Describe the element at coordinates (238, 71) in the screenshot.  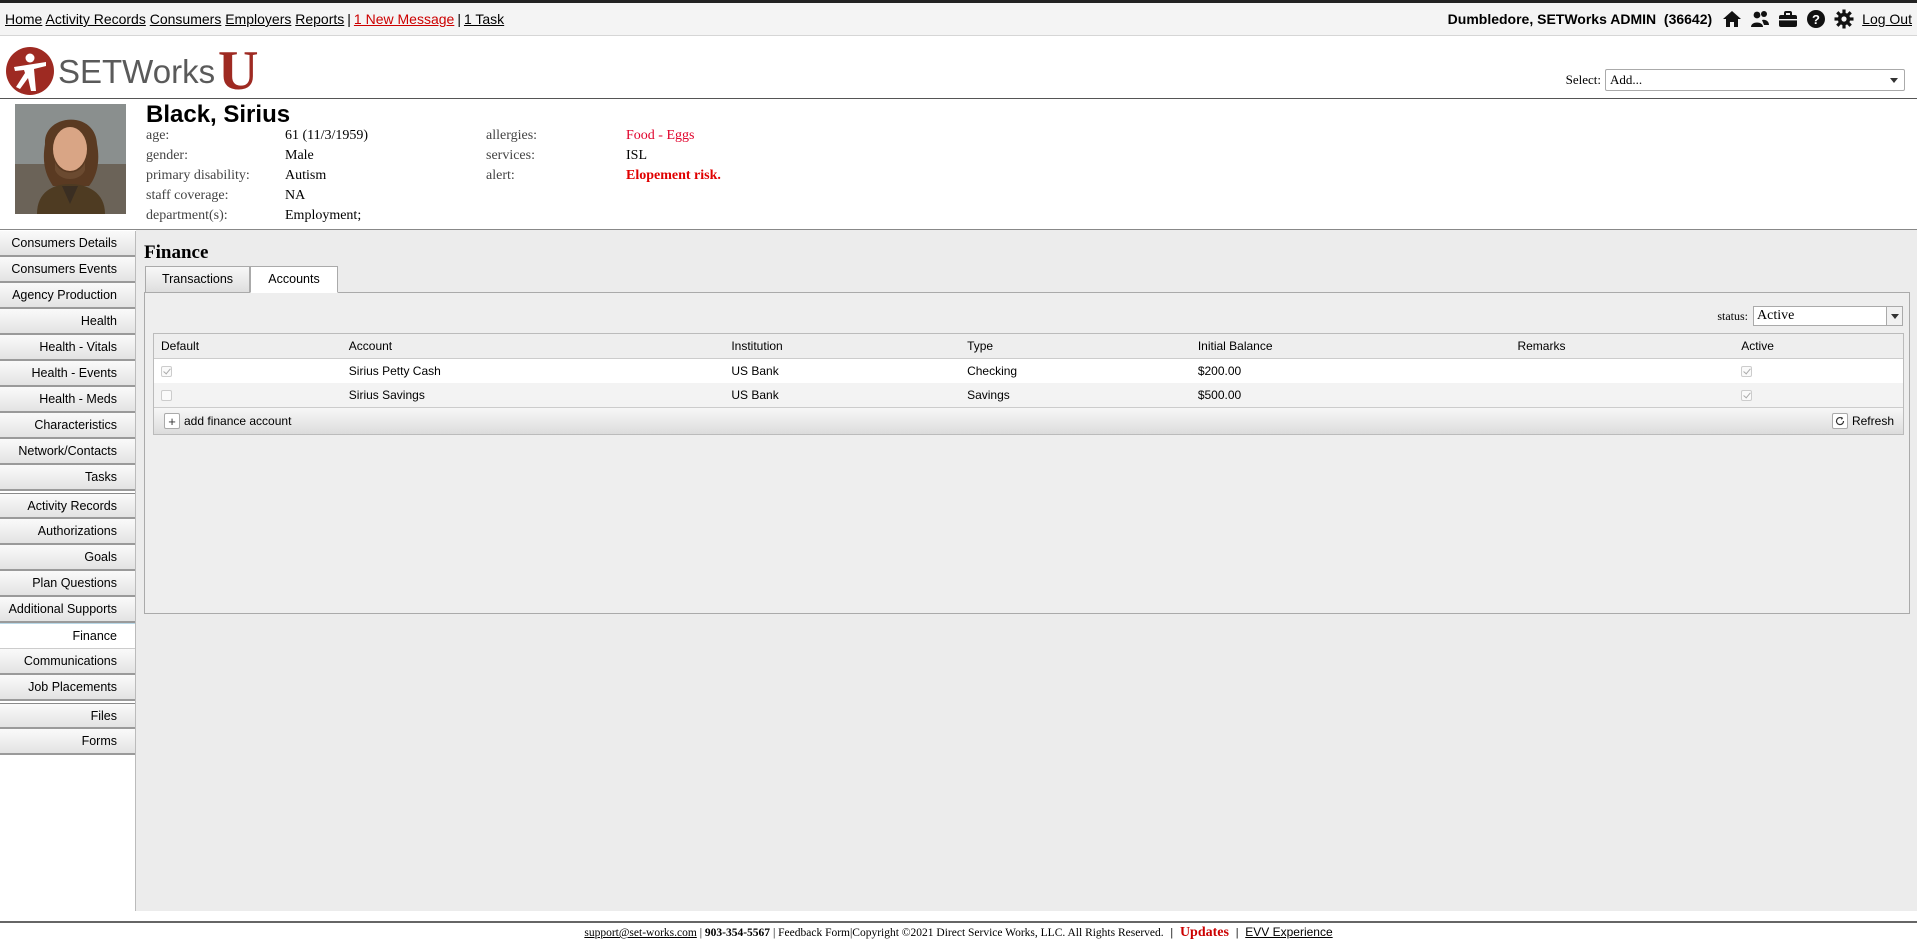
I see `logo-letter: U` at that location.